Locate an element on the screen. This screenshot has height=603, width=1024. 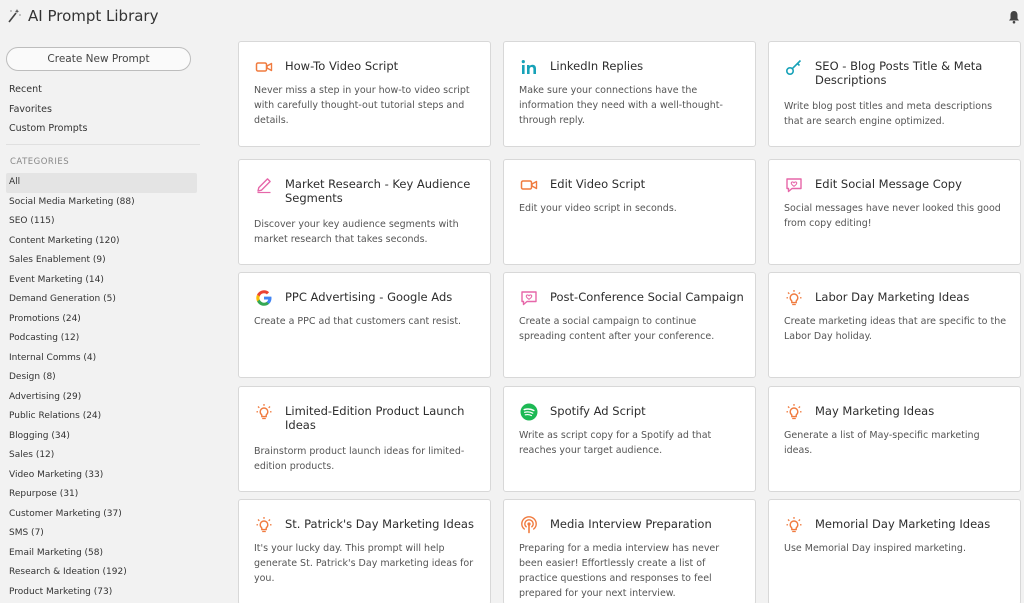
category-item-sales: Sales (12) is located at coordinates (101, 456).